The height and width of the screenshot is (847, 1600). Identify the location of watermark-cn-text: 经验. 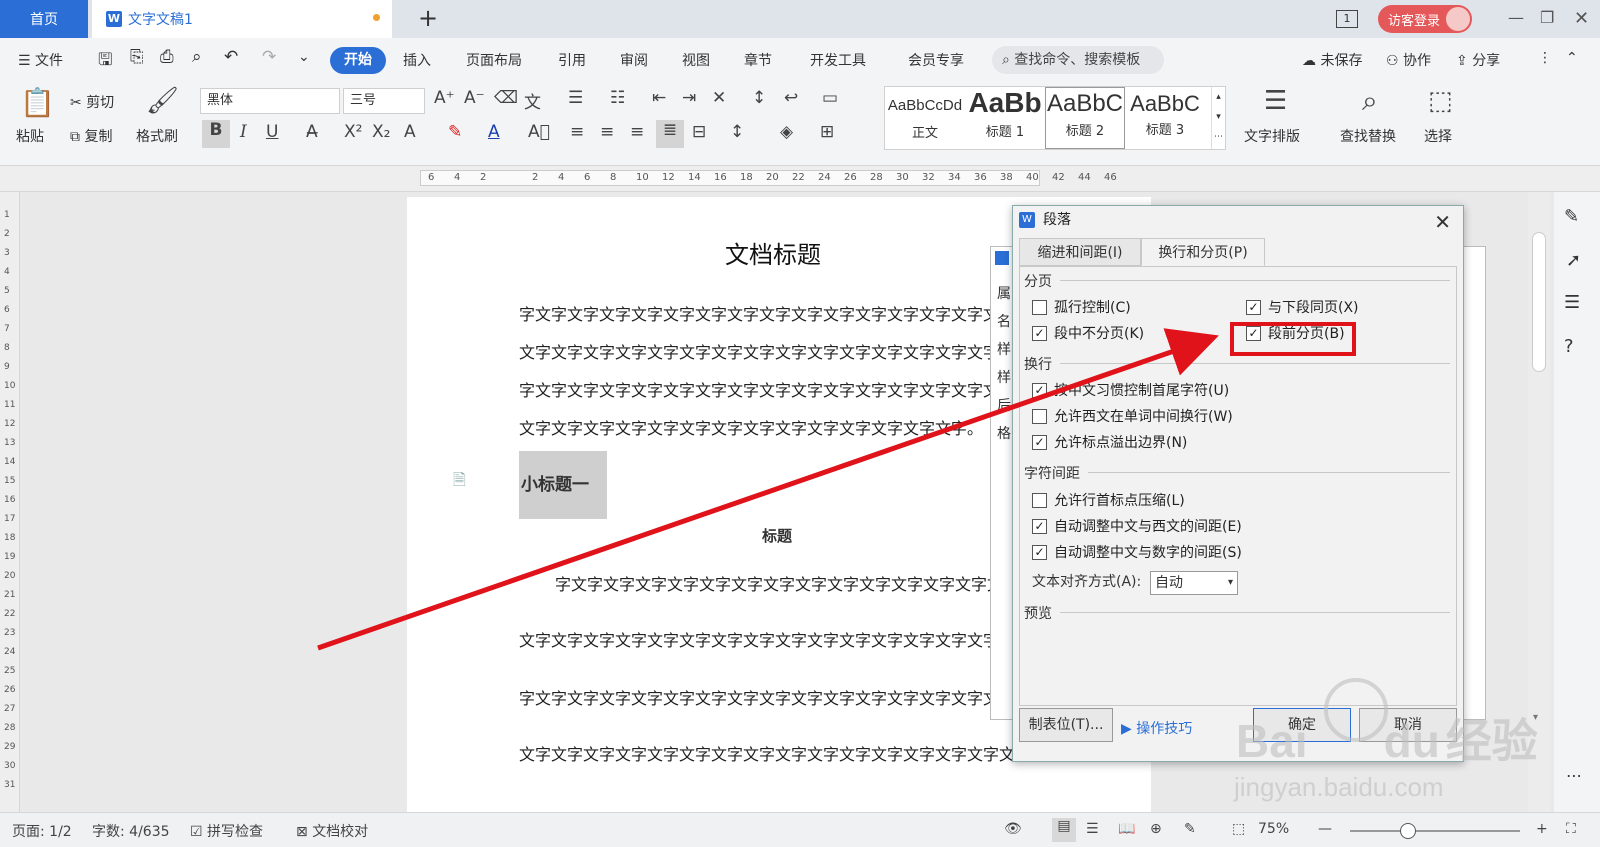
(1491, 741).